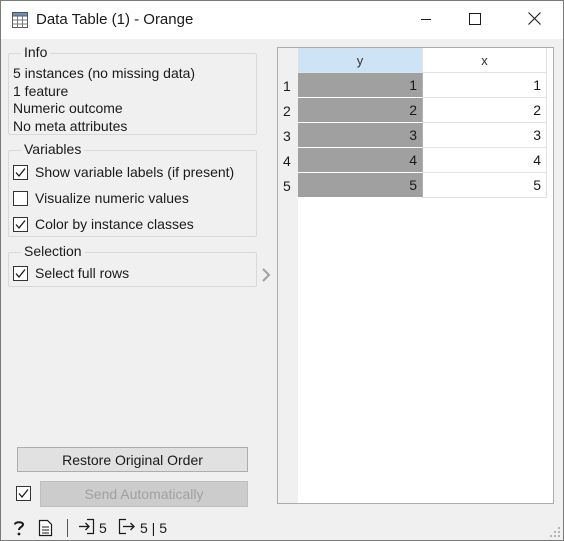 Image resolution: width=564 pixels, height=541 pixels. Describe the element at coordinates (485, 85) in the screenshot. I see `table-cell-x: 1` at that location.